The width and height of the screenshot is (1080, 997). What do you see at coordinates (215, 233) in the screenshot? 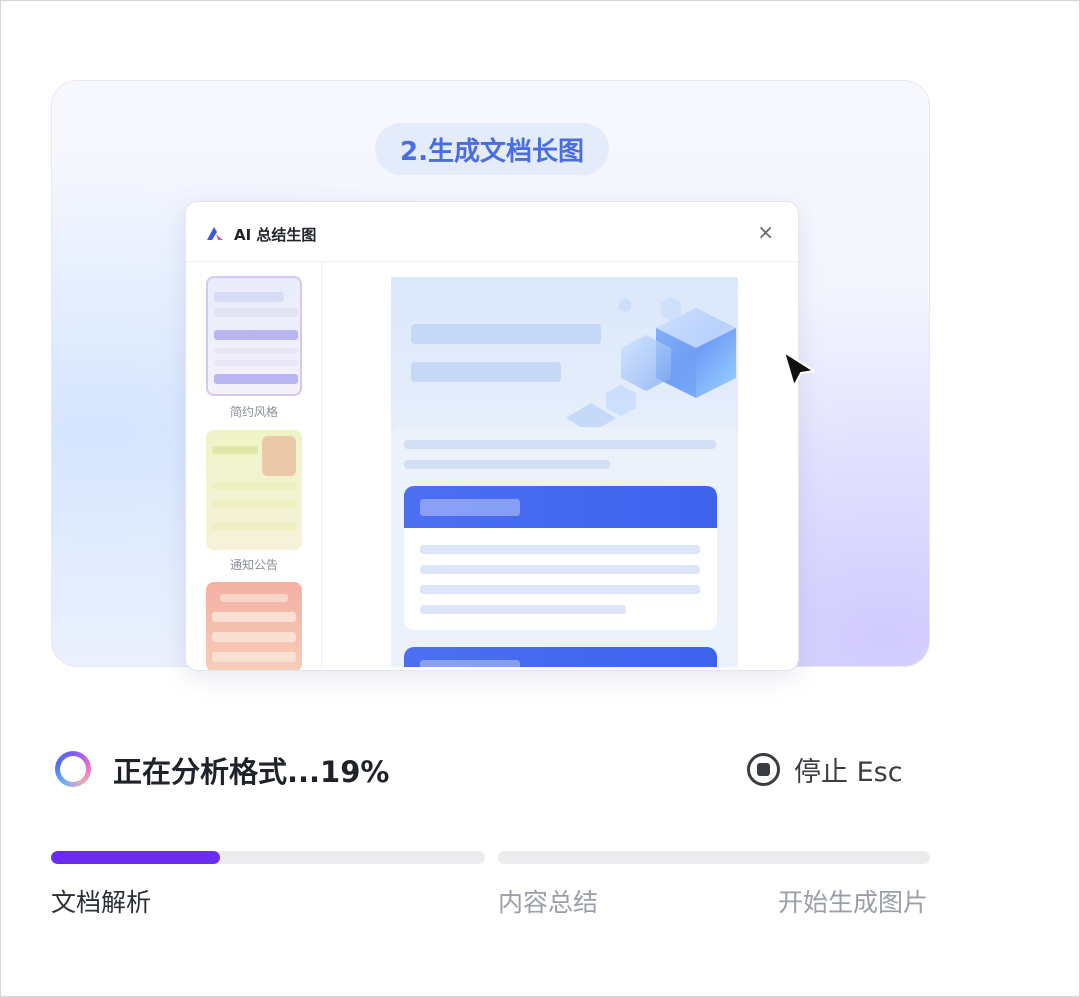
I see `app-logo-icon` at bounding box center [215, 233].